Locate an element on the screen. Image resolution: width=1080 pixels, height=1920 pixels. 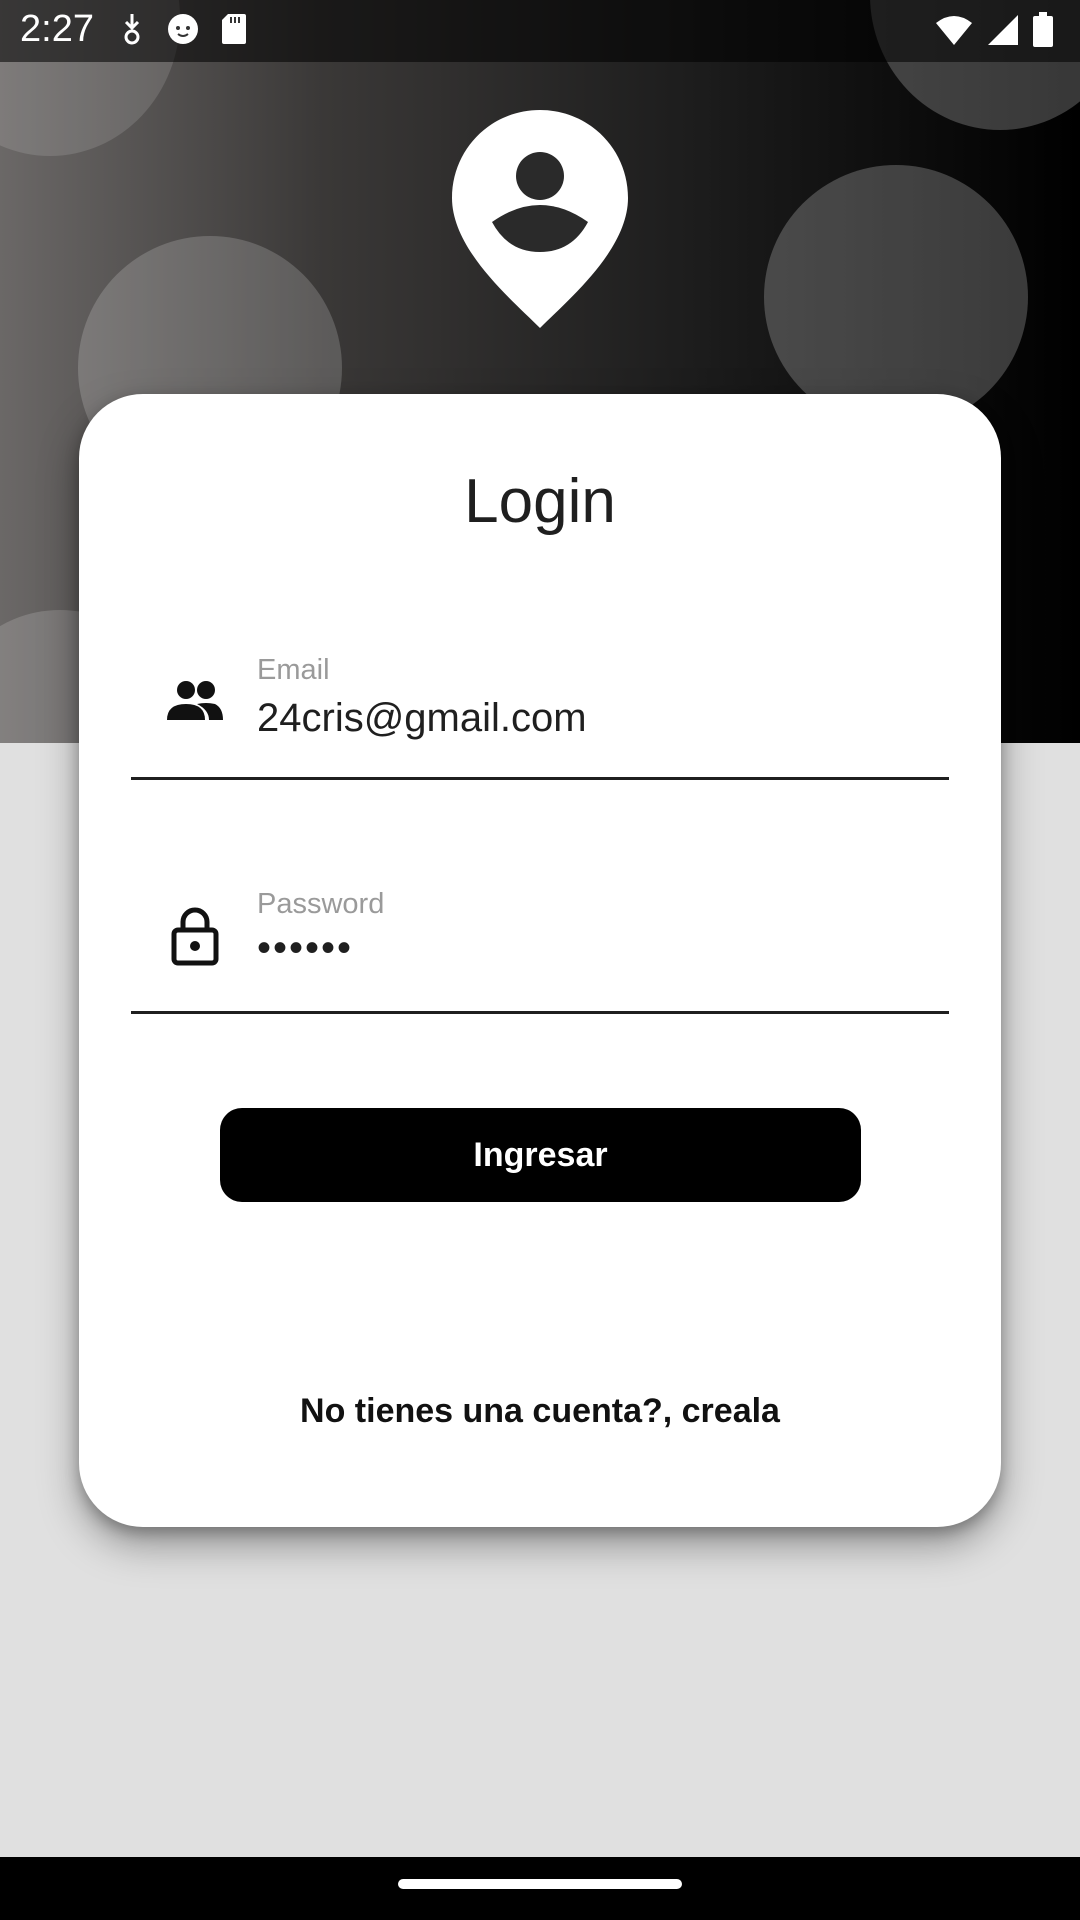
navigation-bar is located at coordinates (540, 1888).